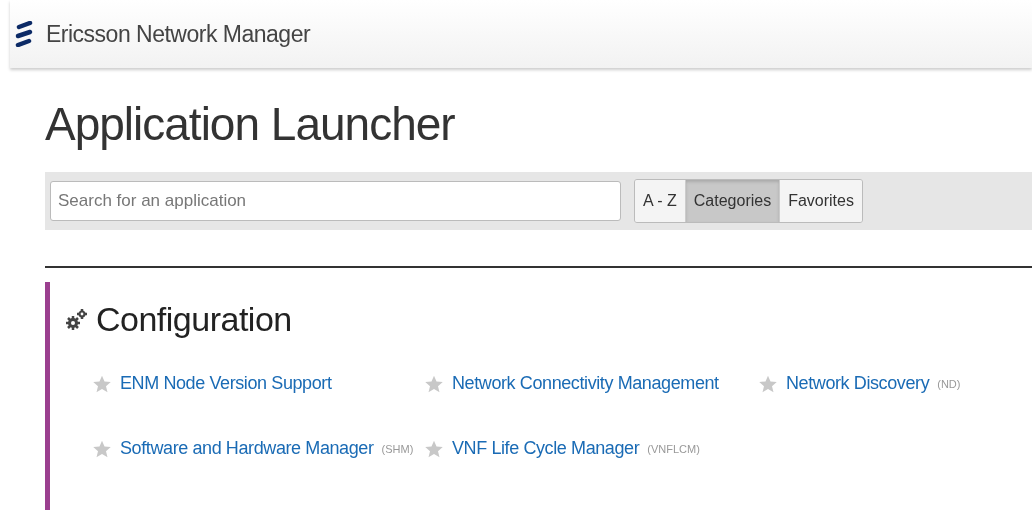 The image size is (1032, 510). Describe the element at coordinates (247, 448) in the screenshot. I see `app-link: Software and Hardware Manager` at that location.